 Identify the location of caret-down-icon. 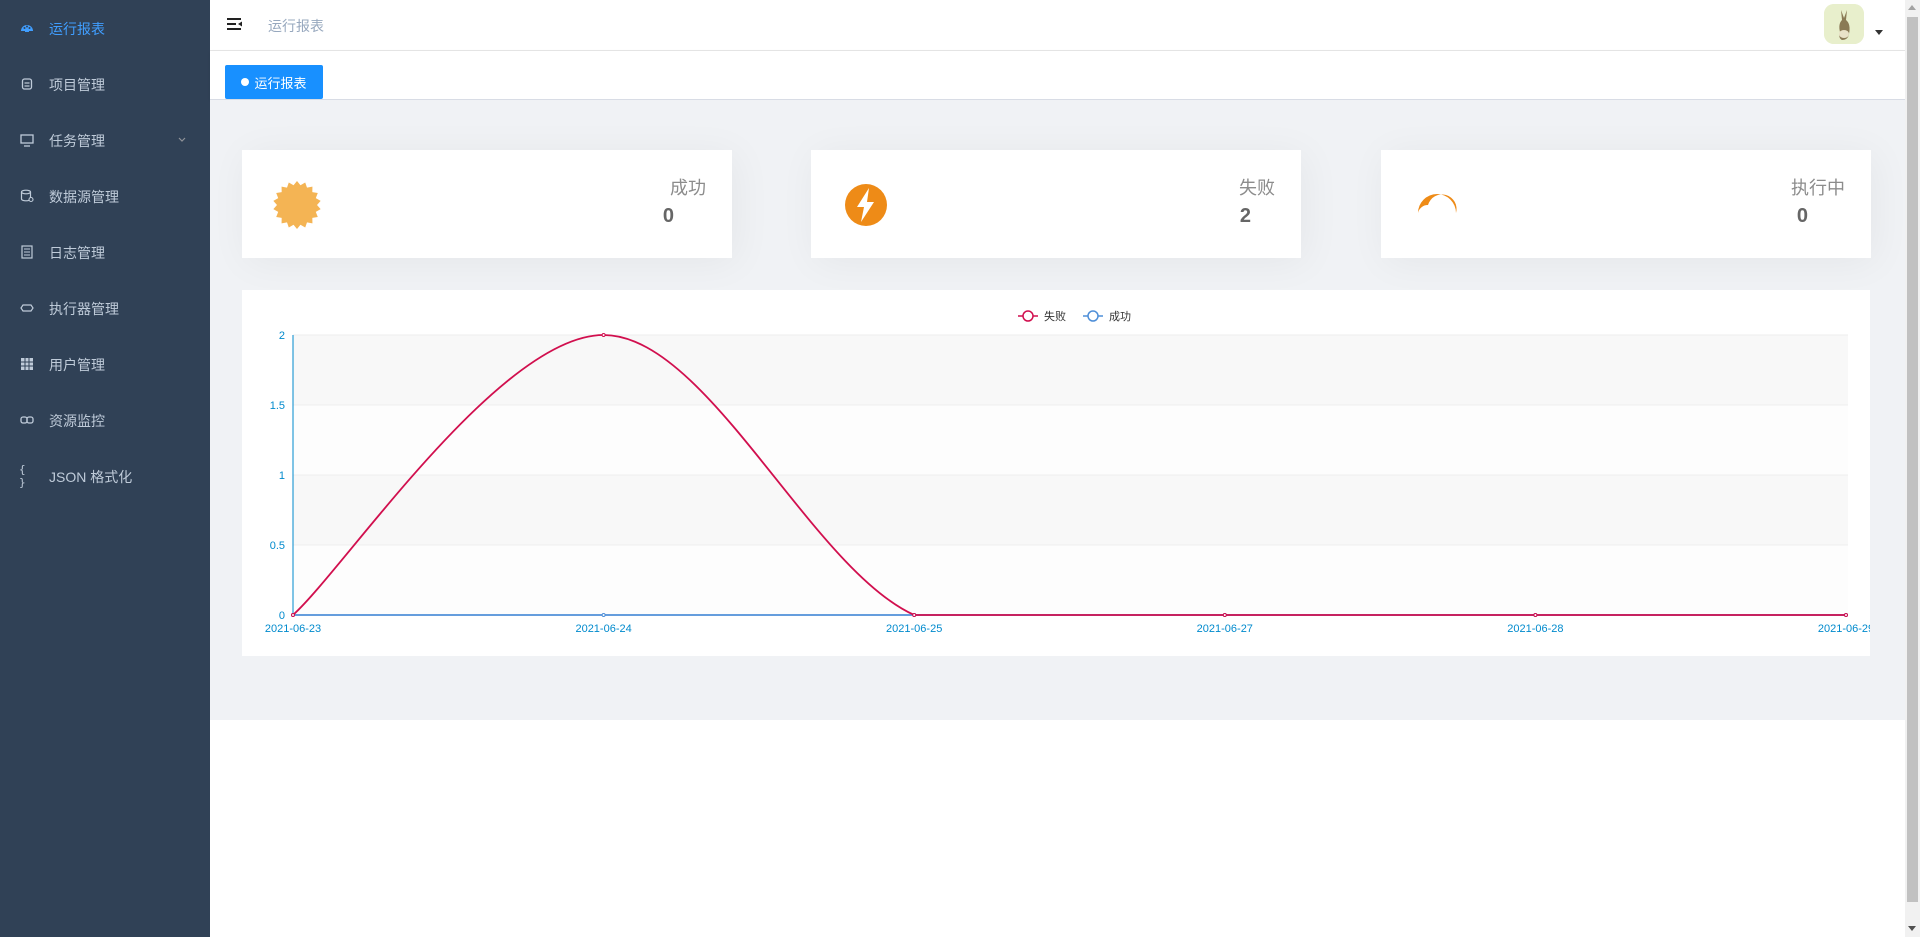
(1879, 32).